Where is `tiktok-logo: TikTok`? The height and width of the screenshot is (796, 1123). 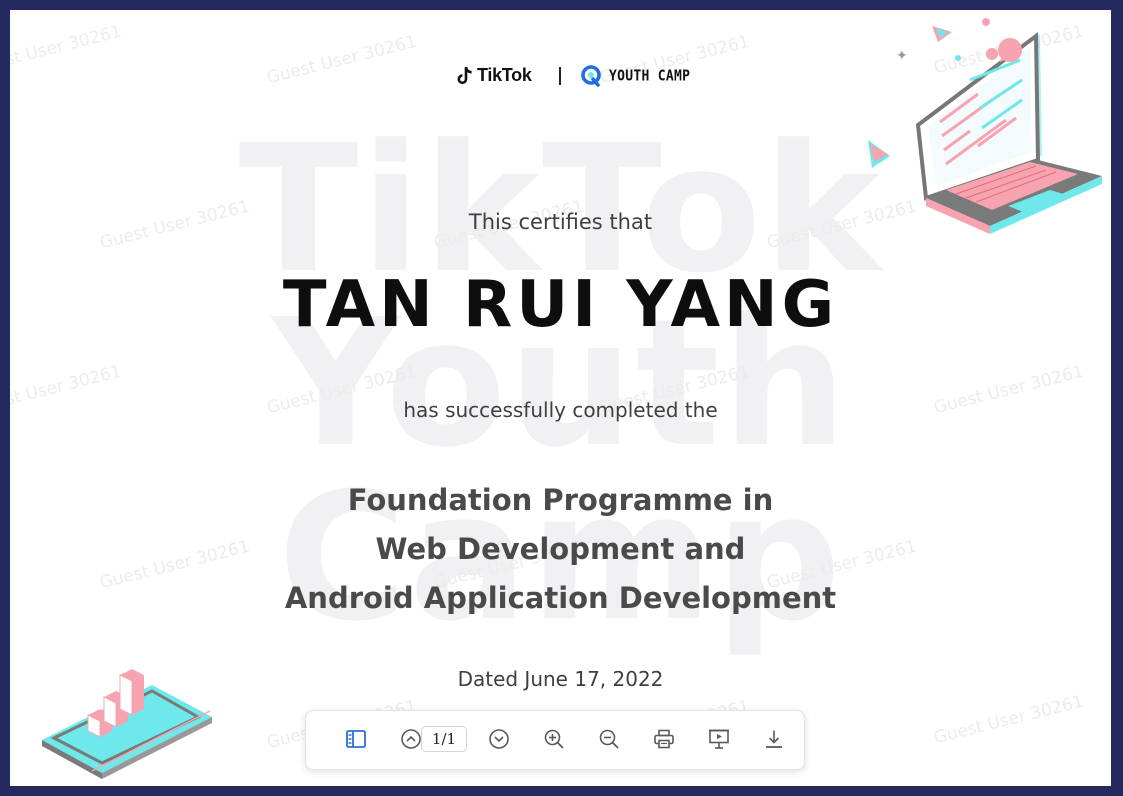
tiktok-logo: TikTok is located at coordinates (494, 75).